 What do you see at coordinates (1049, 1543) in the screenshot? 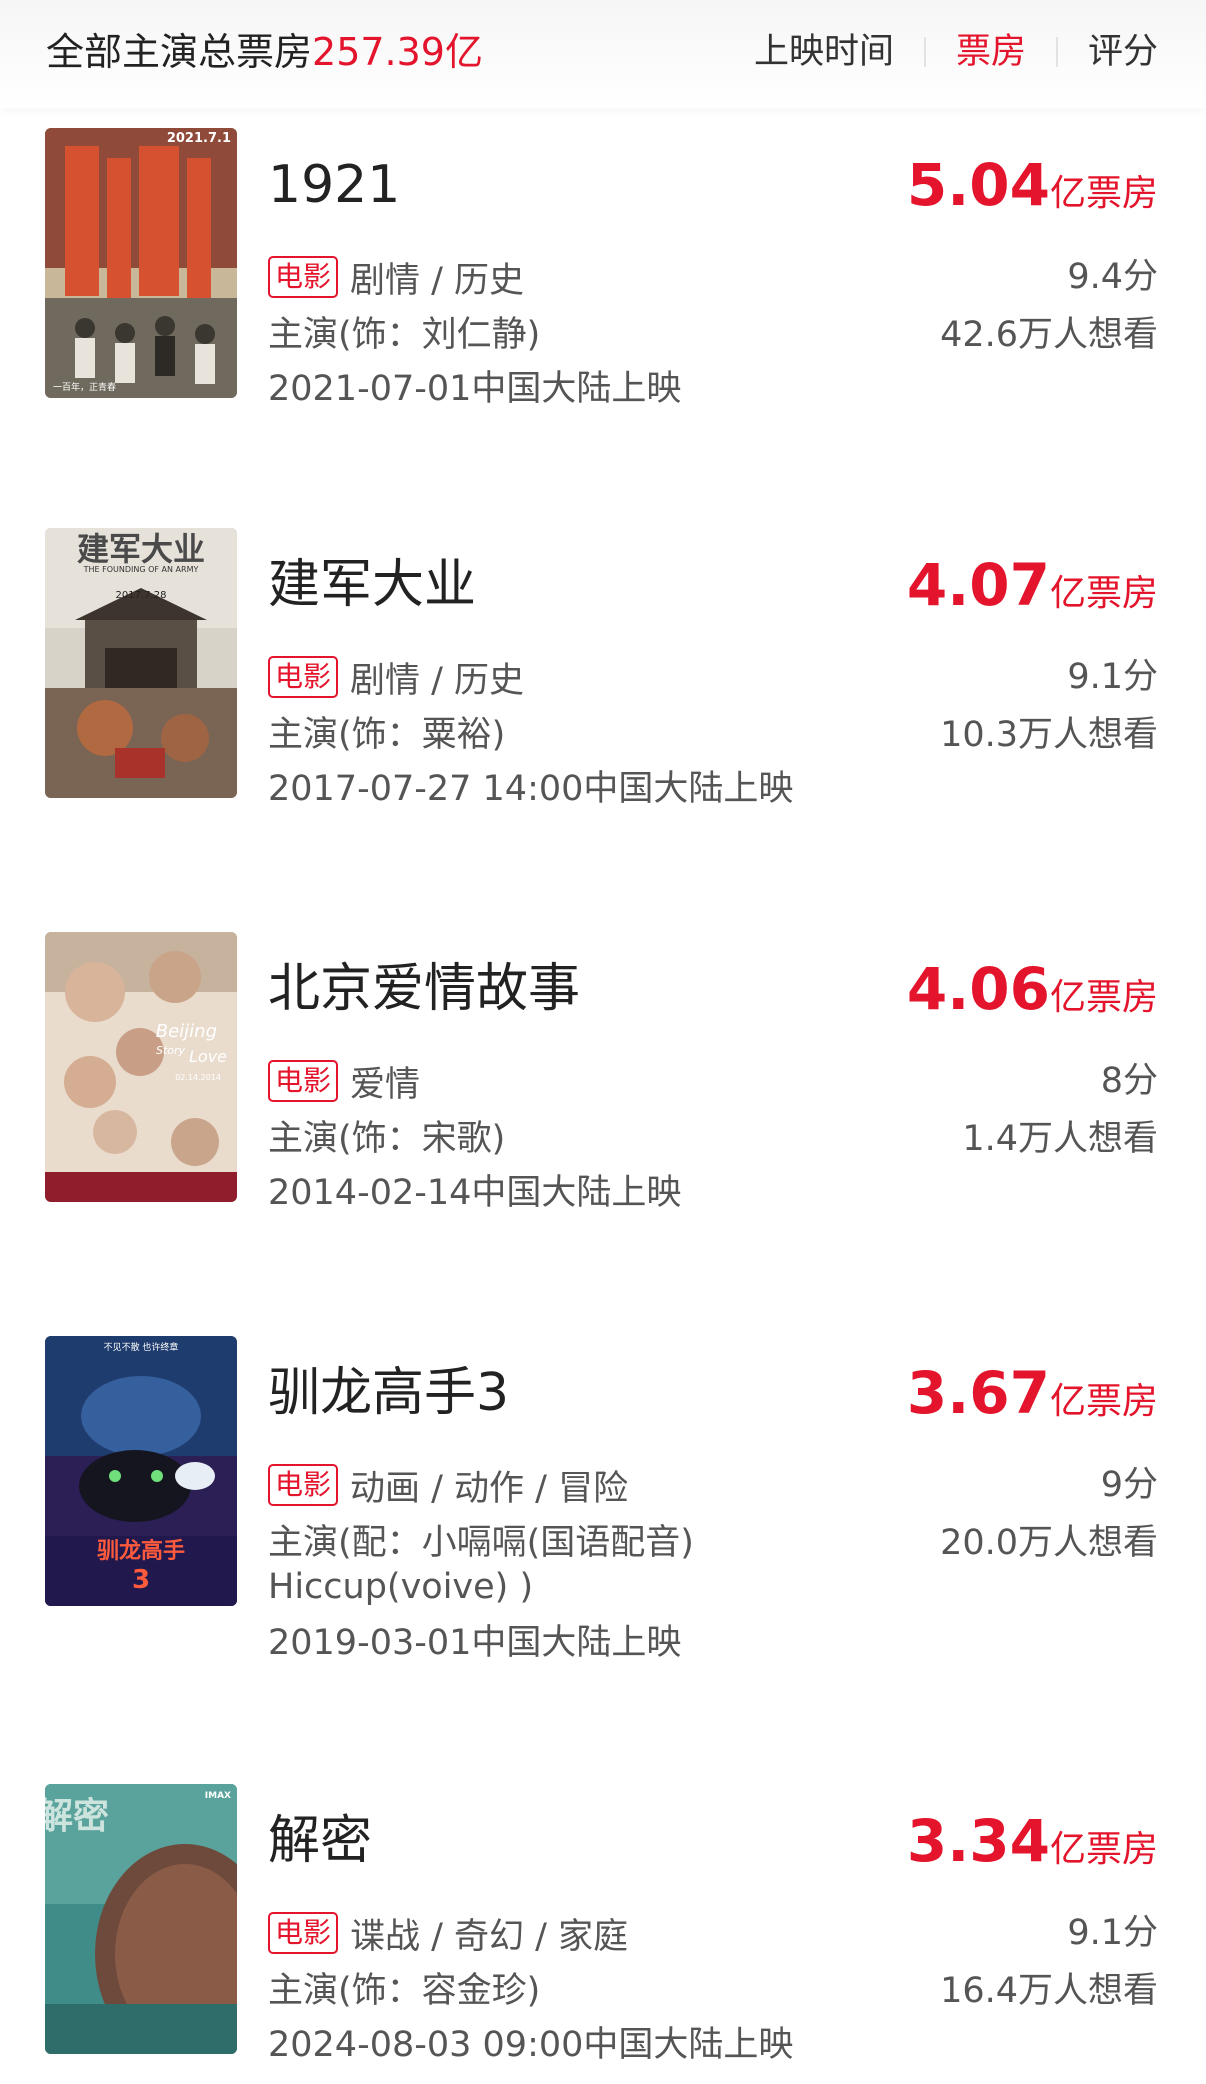
I see `want-count: 20.0万人想看` at bounding box center [1049, 1543].